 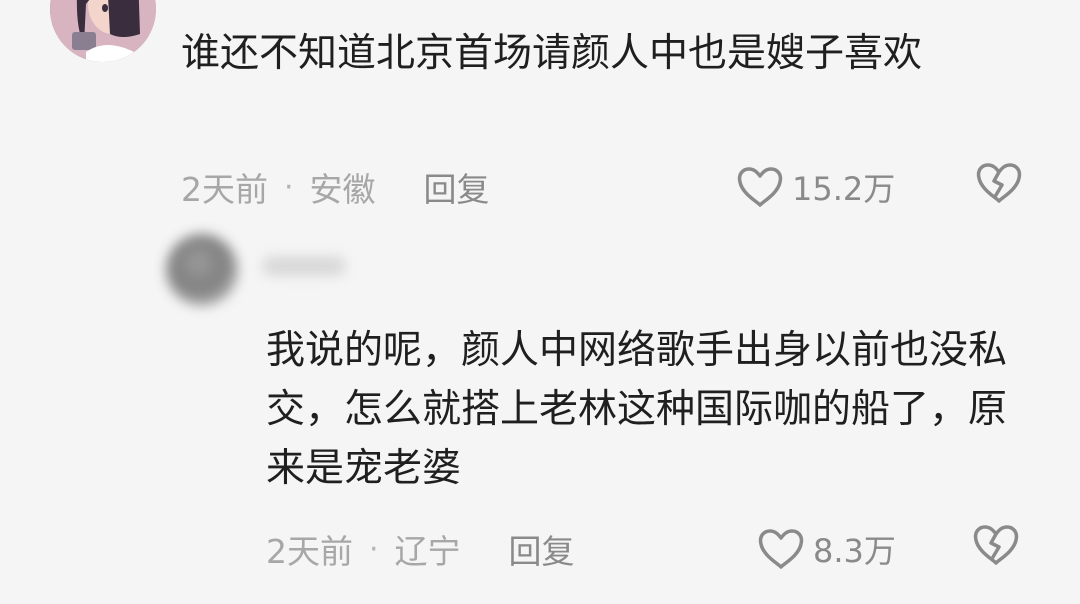 I want to click on reply-commenter-name-blurred, so click(x=304, y=266).